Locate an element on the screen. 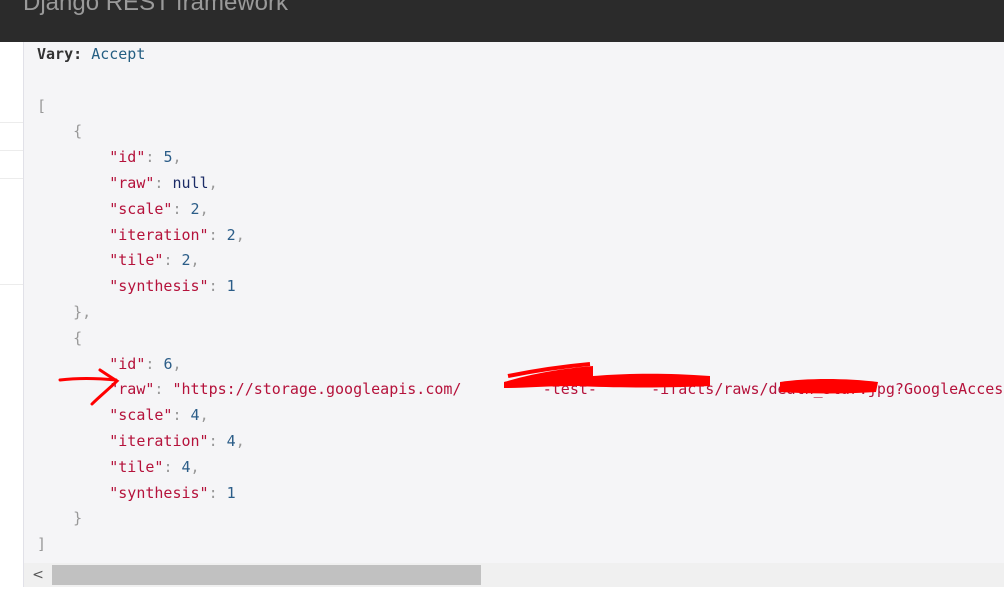 The height and width of the screenshot is (602, 1004). json-line: "iteration": 4, is located at coordinates (177, 440).